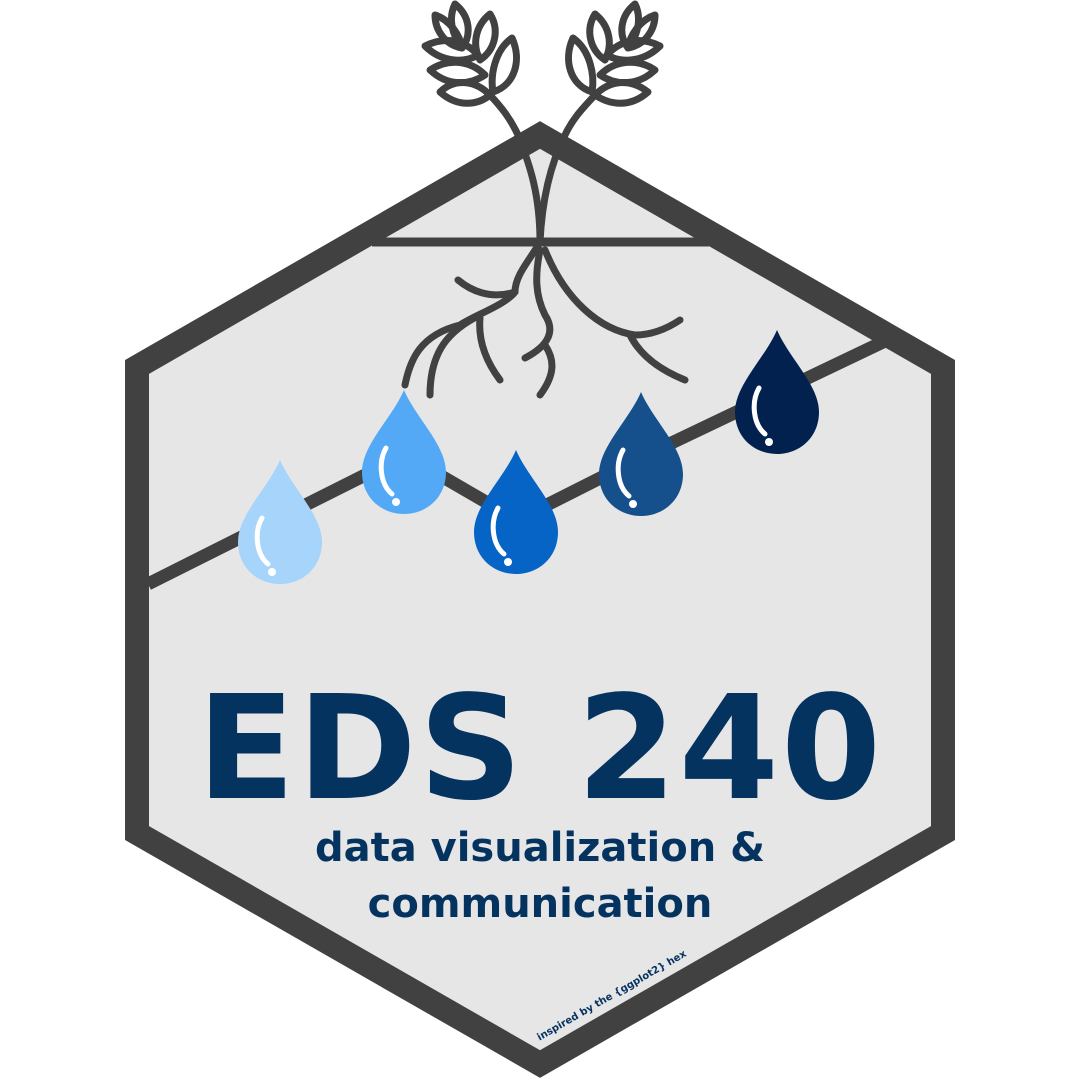 The width and height of the screenshot is (1080, 1080). Describe the element at coordinates (540, 748) in the screenshot. I see `course-code: EDS 240` at that location.